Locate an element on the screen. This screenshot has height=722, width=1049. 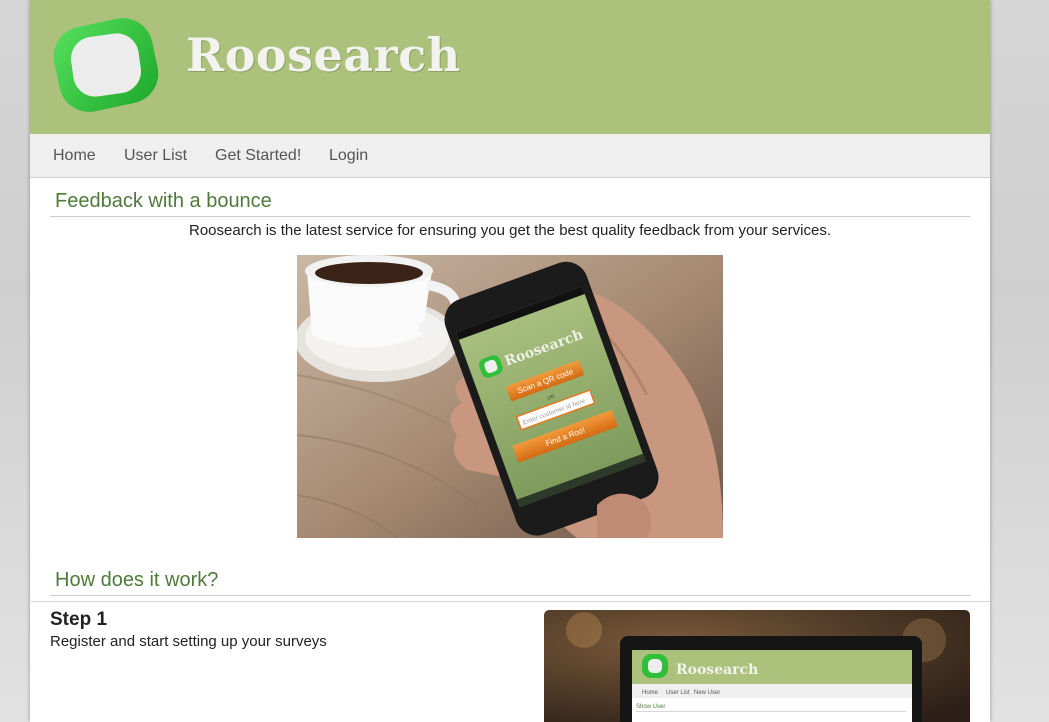
section-title-feedback: Feedback with a bounce is located at coordinates (510, 203).